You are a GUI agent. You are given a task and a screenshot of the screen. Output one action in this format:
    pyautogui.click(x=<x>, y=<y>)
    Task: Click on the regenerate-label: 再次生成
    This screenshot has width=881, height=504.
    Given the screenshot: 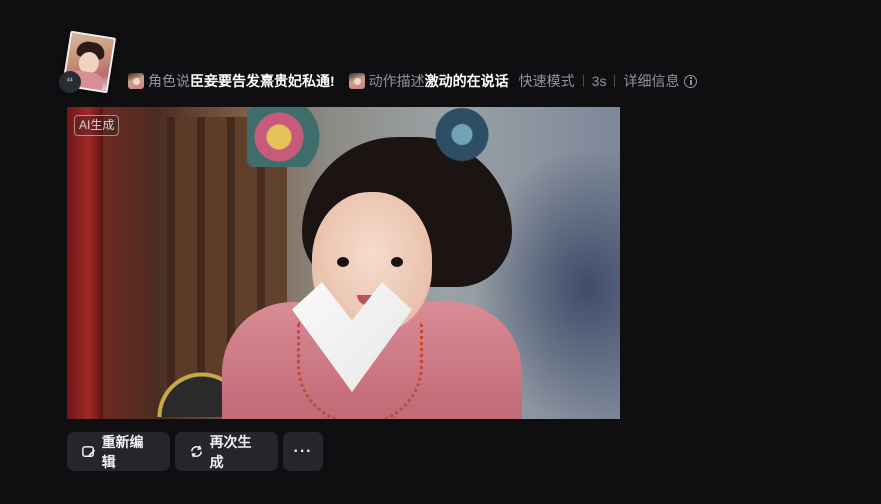 What is the action you would take?
    pyautogui.click(x=230, y=451)
    